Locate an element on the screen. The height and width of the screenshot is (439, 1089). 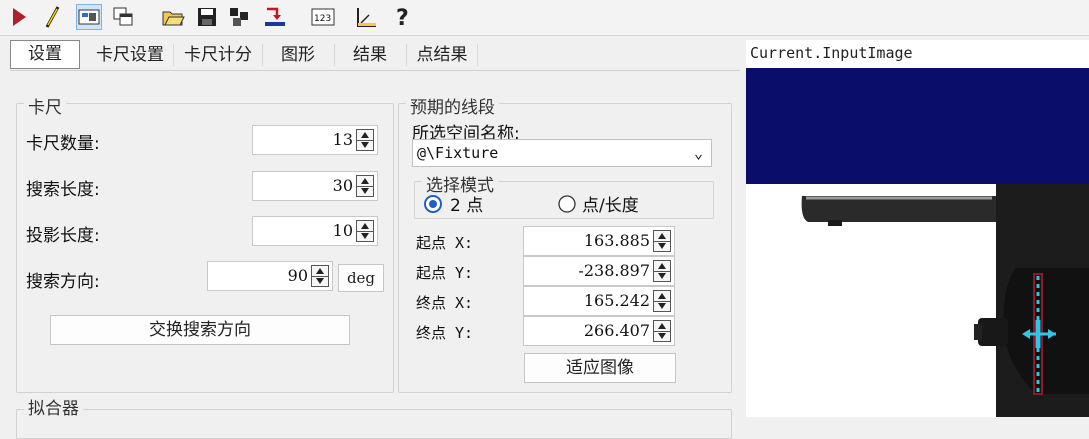
search-direction-stepper: 90 is located at coordinates (270, 276).